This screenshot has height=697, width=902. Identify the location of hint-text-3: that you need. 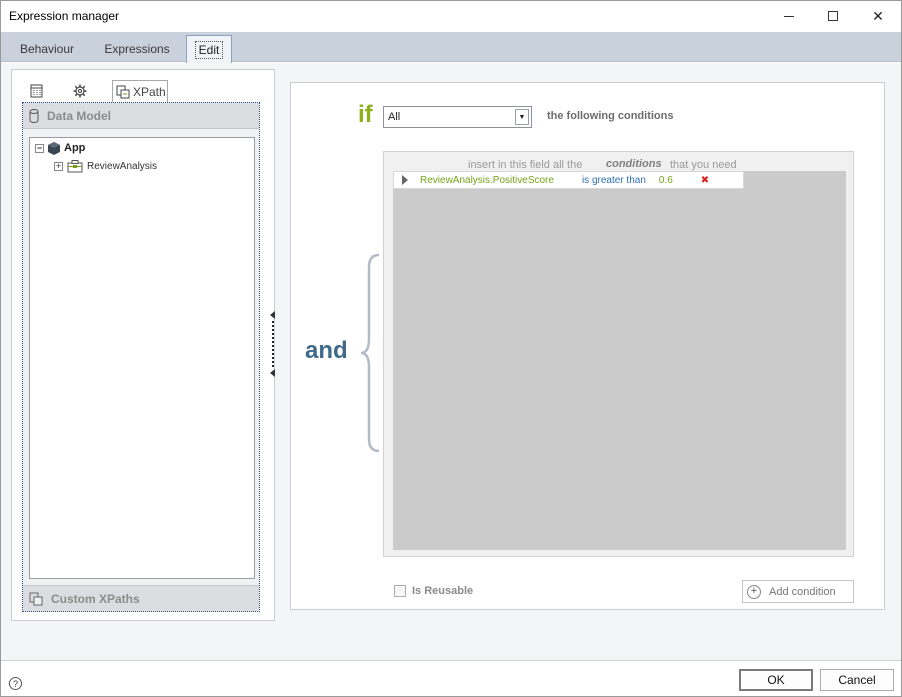
(703, 165).